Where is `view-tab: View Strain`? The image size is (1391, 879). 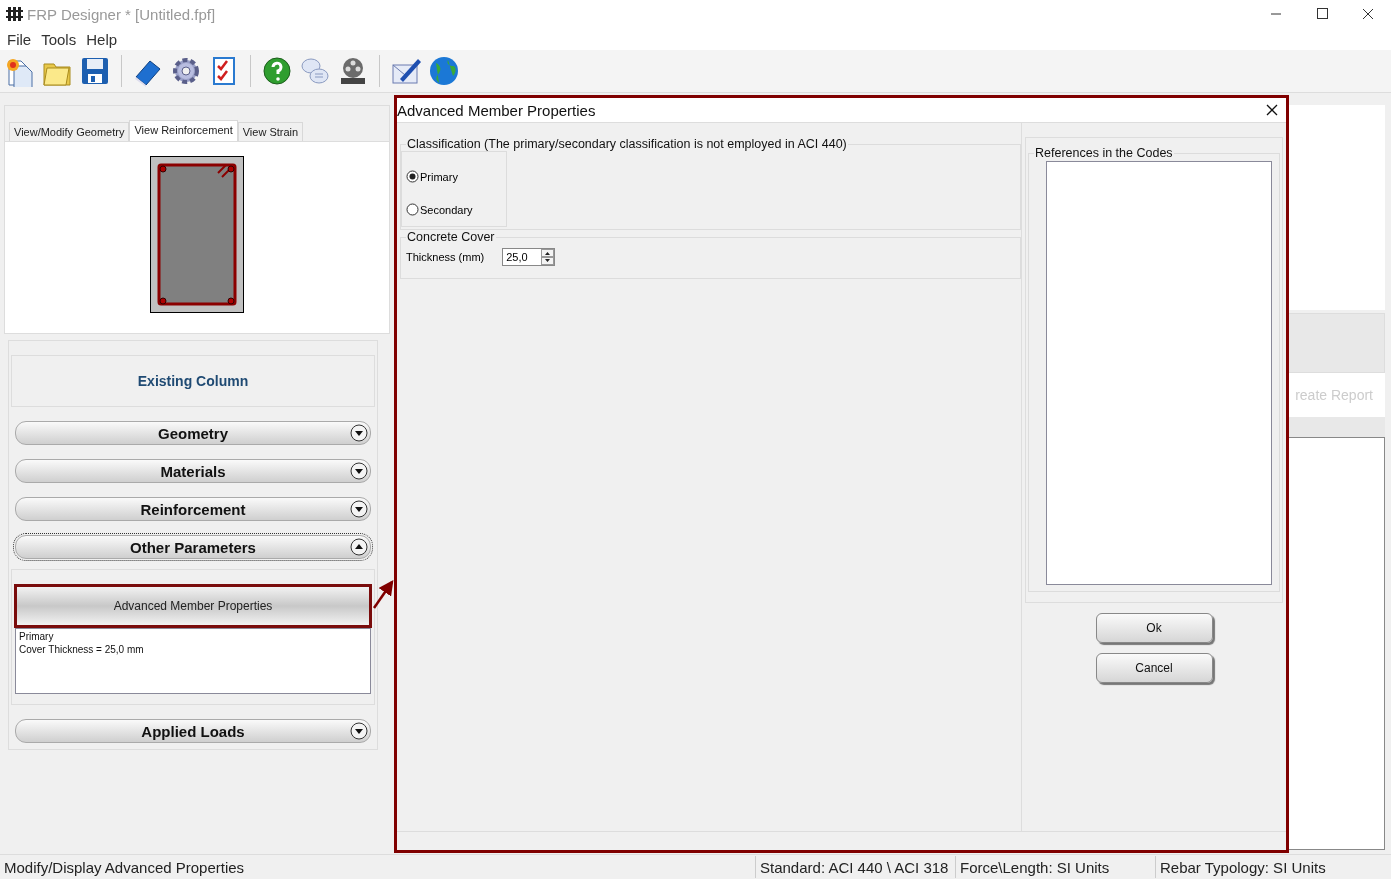
view-tab: View Strain is located at coordinates (270, 131).